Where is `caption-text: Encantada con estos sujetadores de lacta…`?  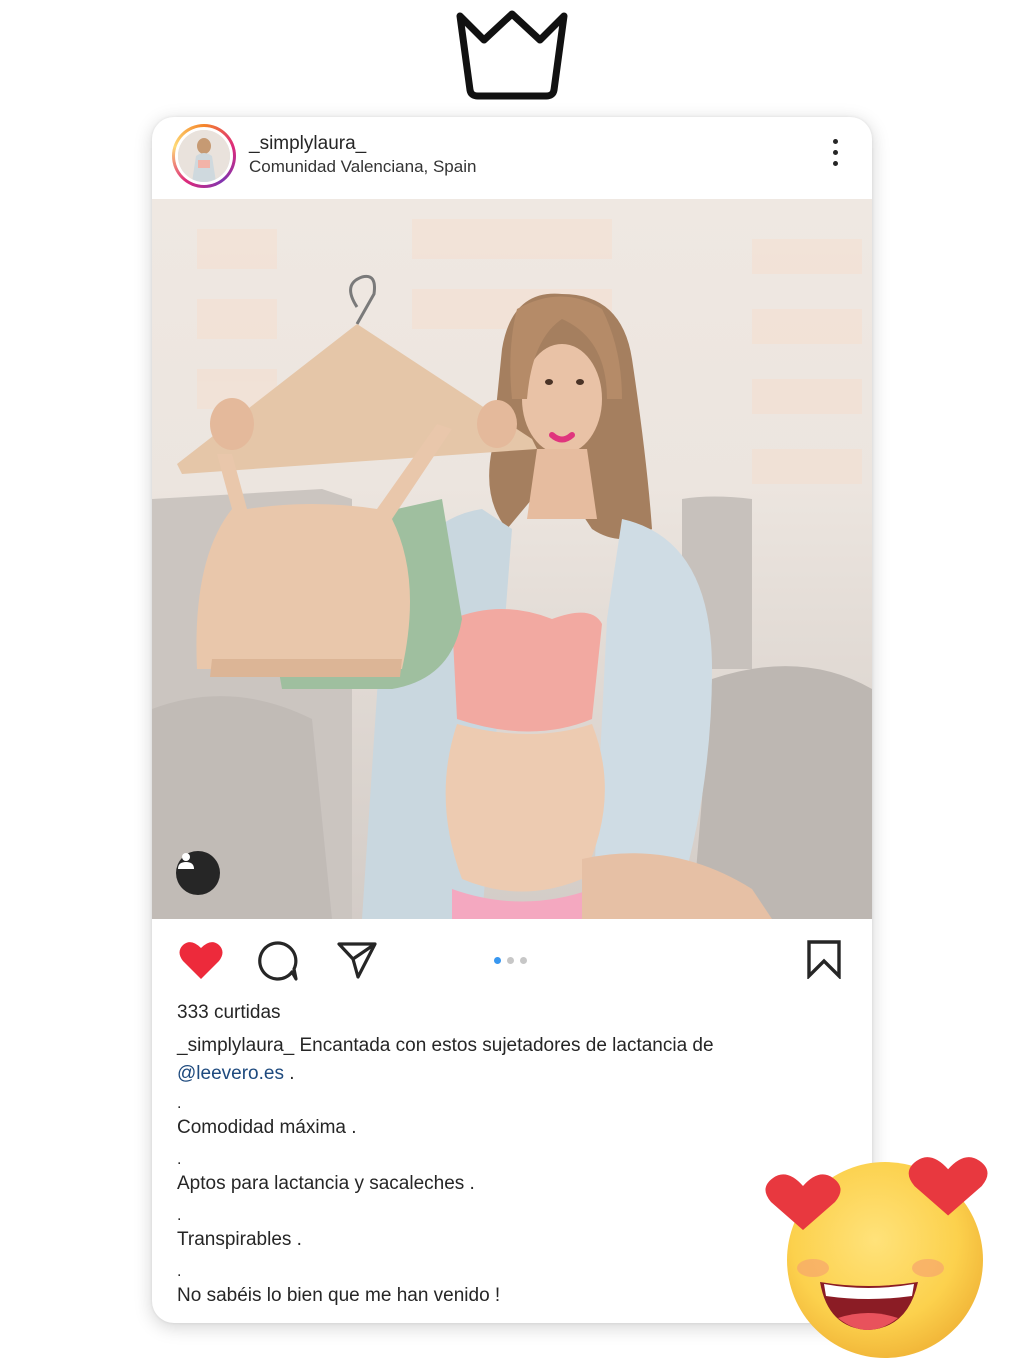
caption-text: Encantada con estos sujetadores de lacta… is located at coordinates (504, 1045).